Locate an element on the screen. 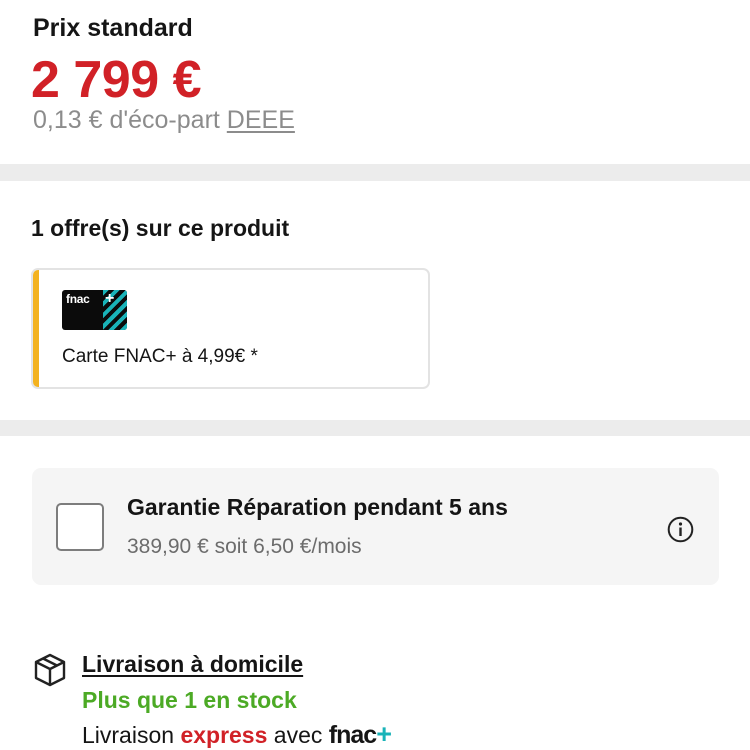 The width and height of the screenshot is (750, 750). deee-link: DEEE is located at coordinates (261, 120).